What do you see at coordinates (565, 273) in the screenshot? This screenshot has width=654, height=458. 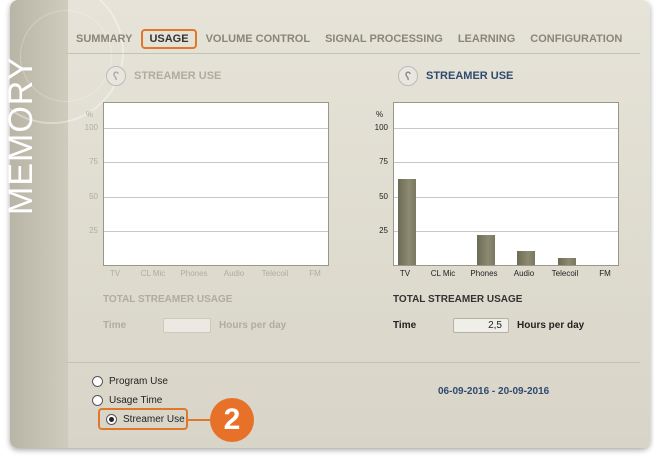 I see `right-x-tick: Telecoil` at bounding box center [565, 273].